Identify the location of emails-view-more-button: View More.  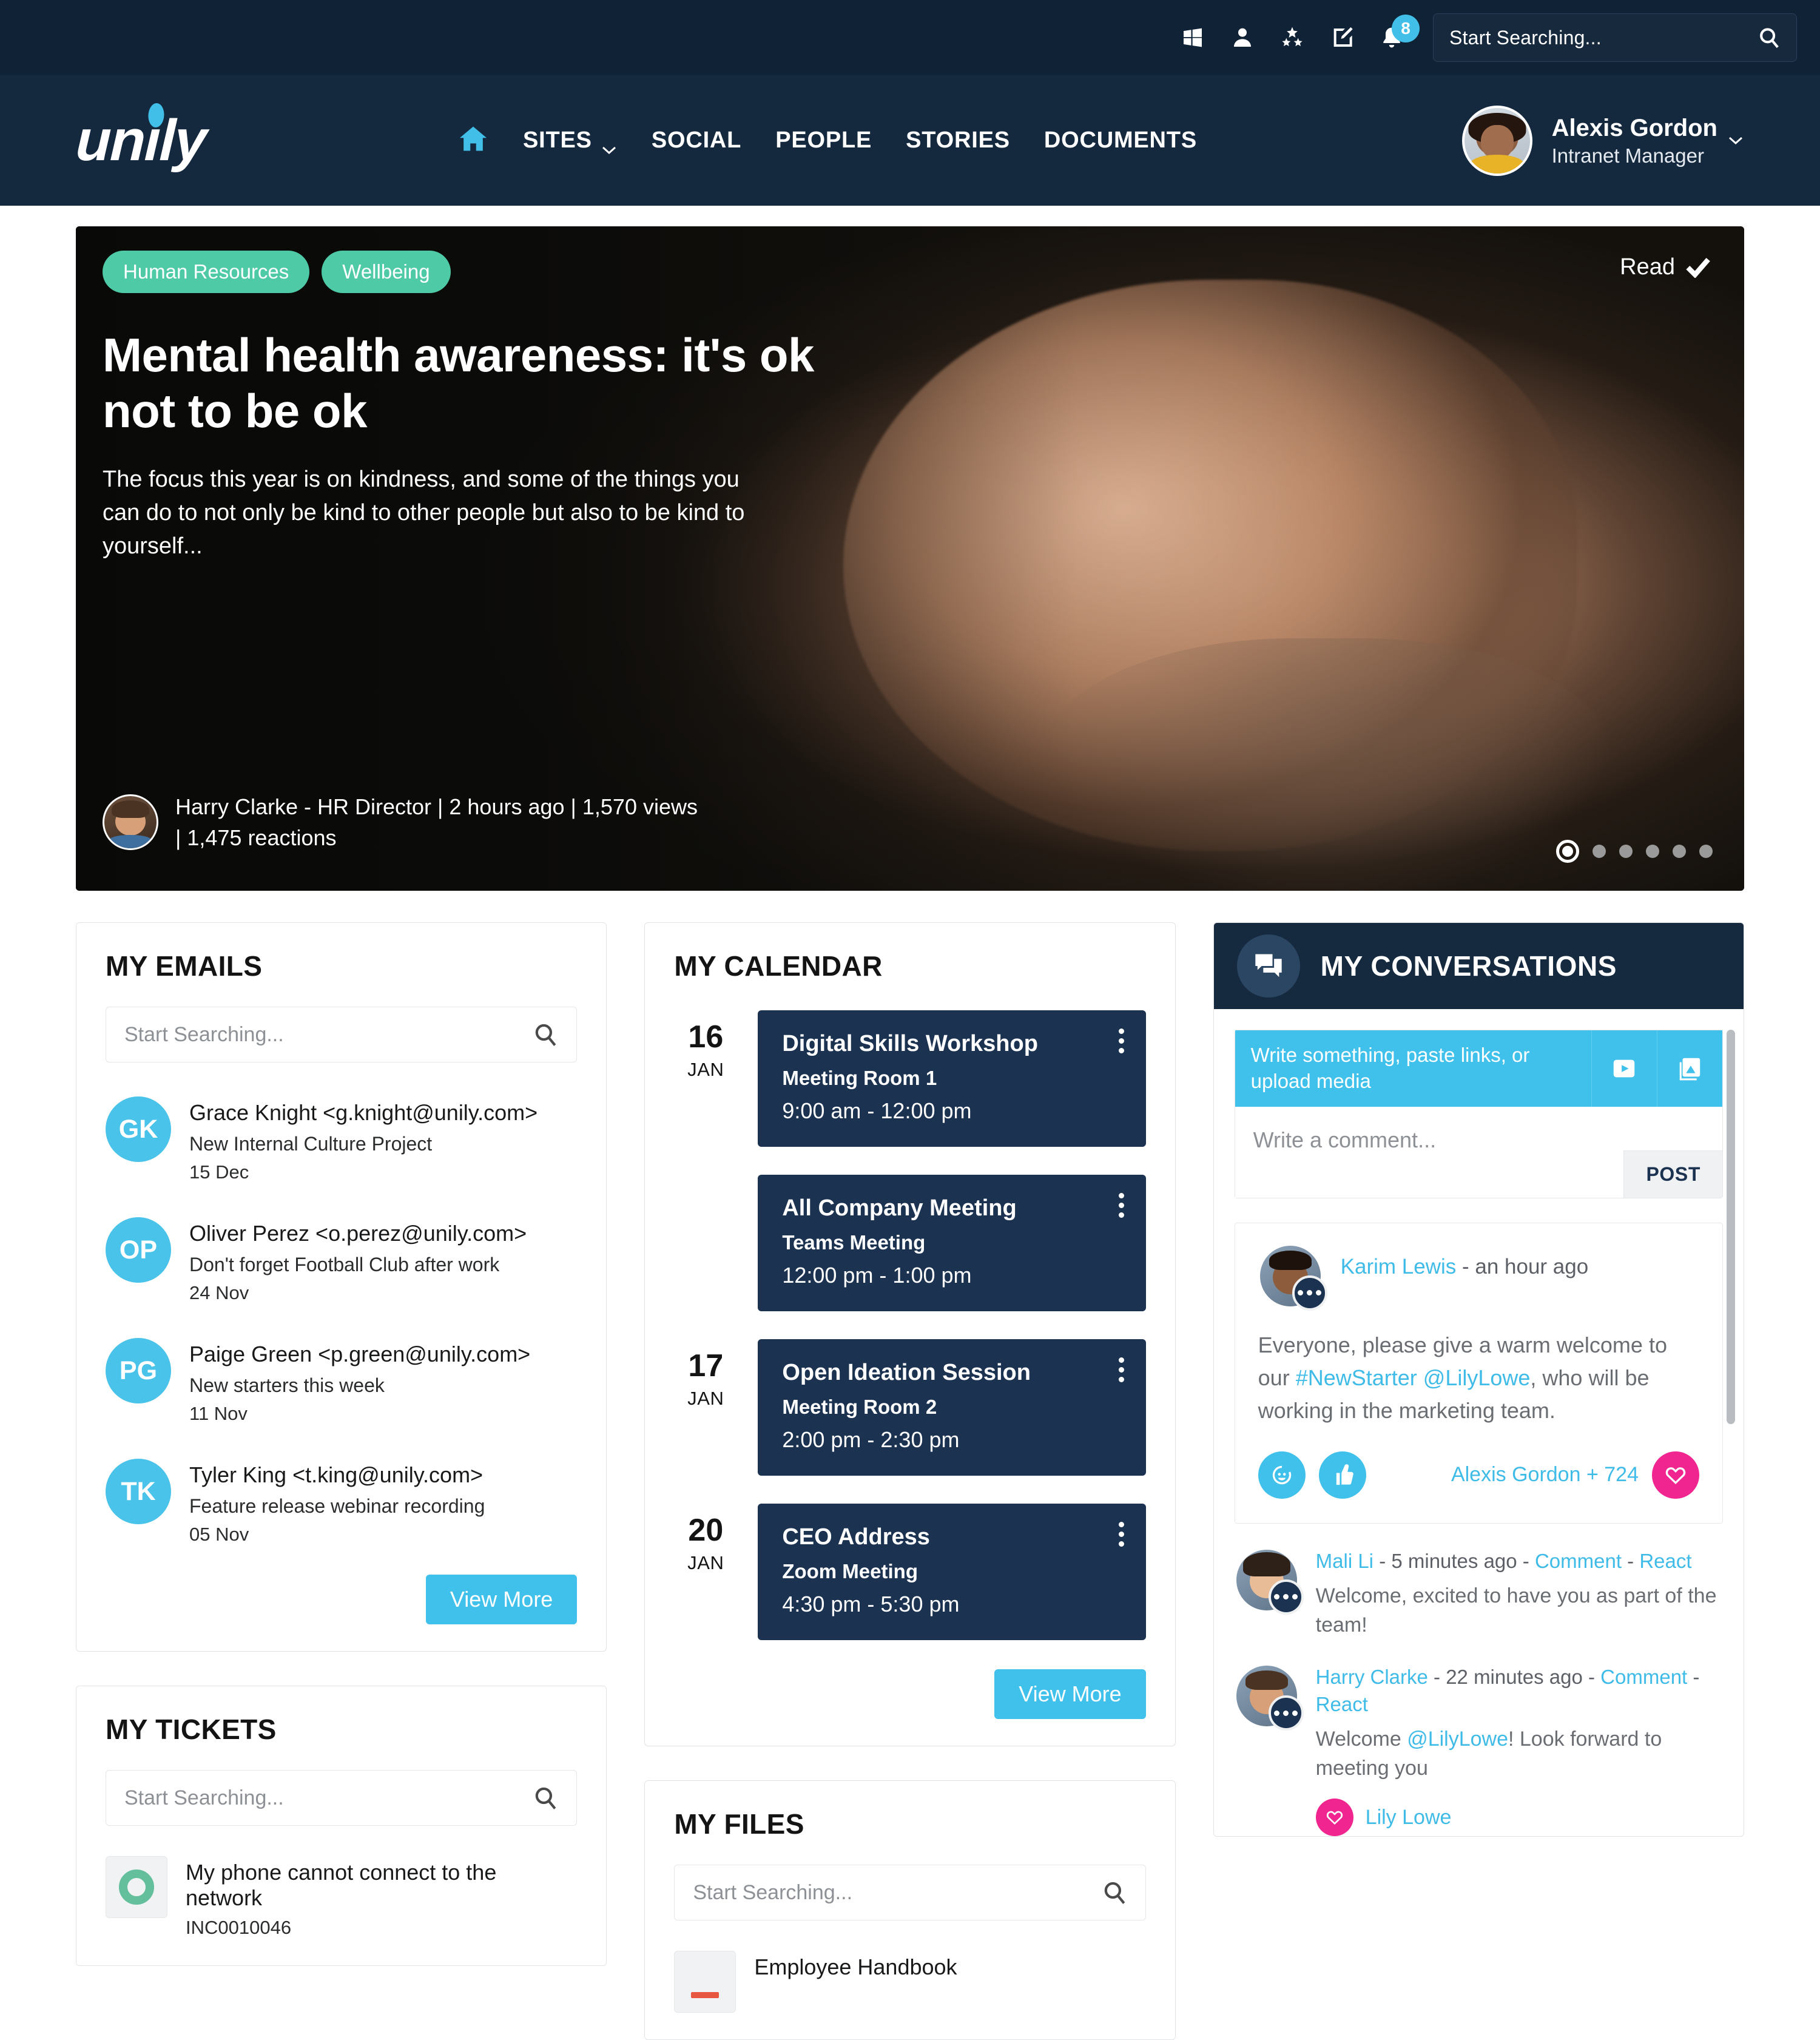
(501, 1600).